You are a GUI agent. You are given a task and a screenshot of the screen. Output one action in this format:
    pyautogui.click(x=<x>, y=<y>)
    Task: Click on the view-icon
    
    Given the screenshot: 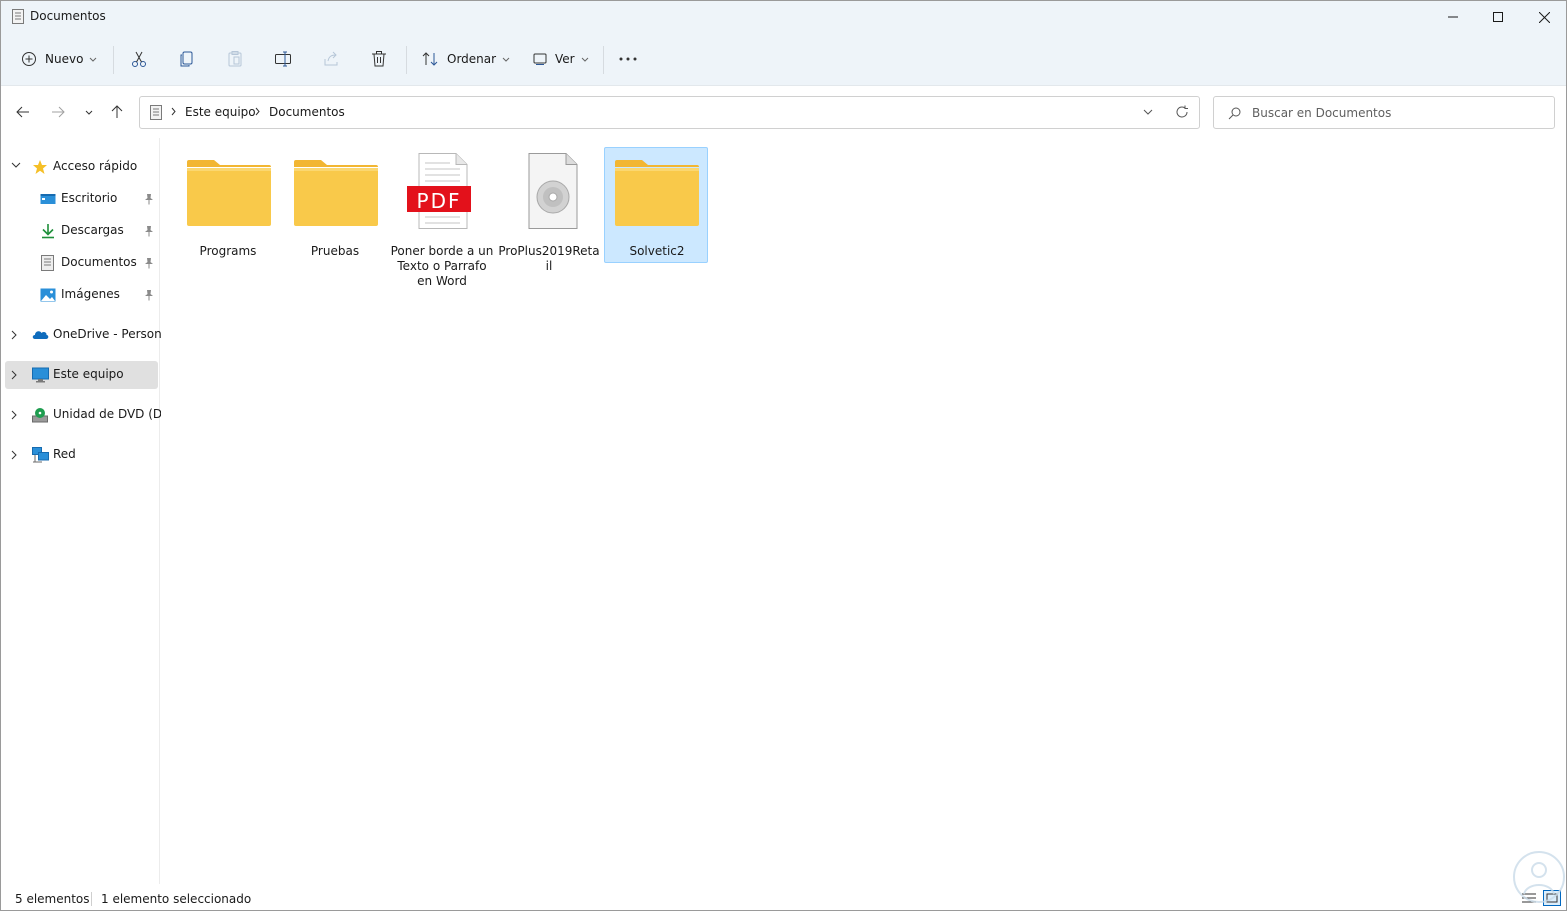 What is the action you would take?
    pyautogui.click(x=540, y=59)
    